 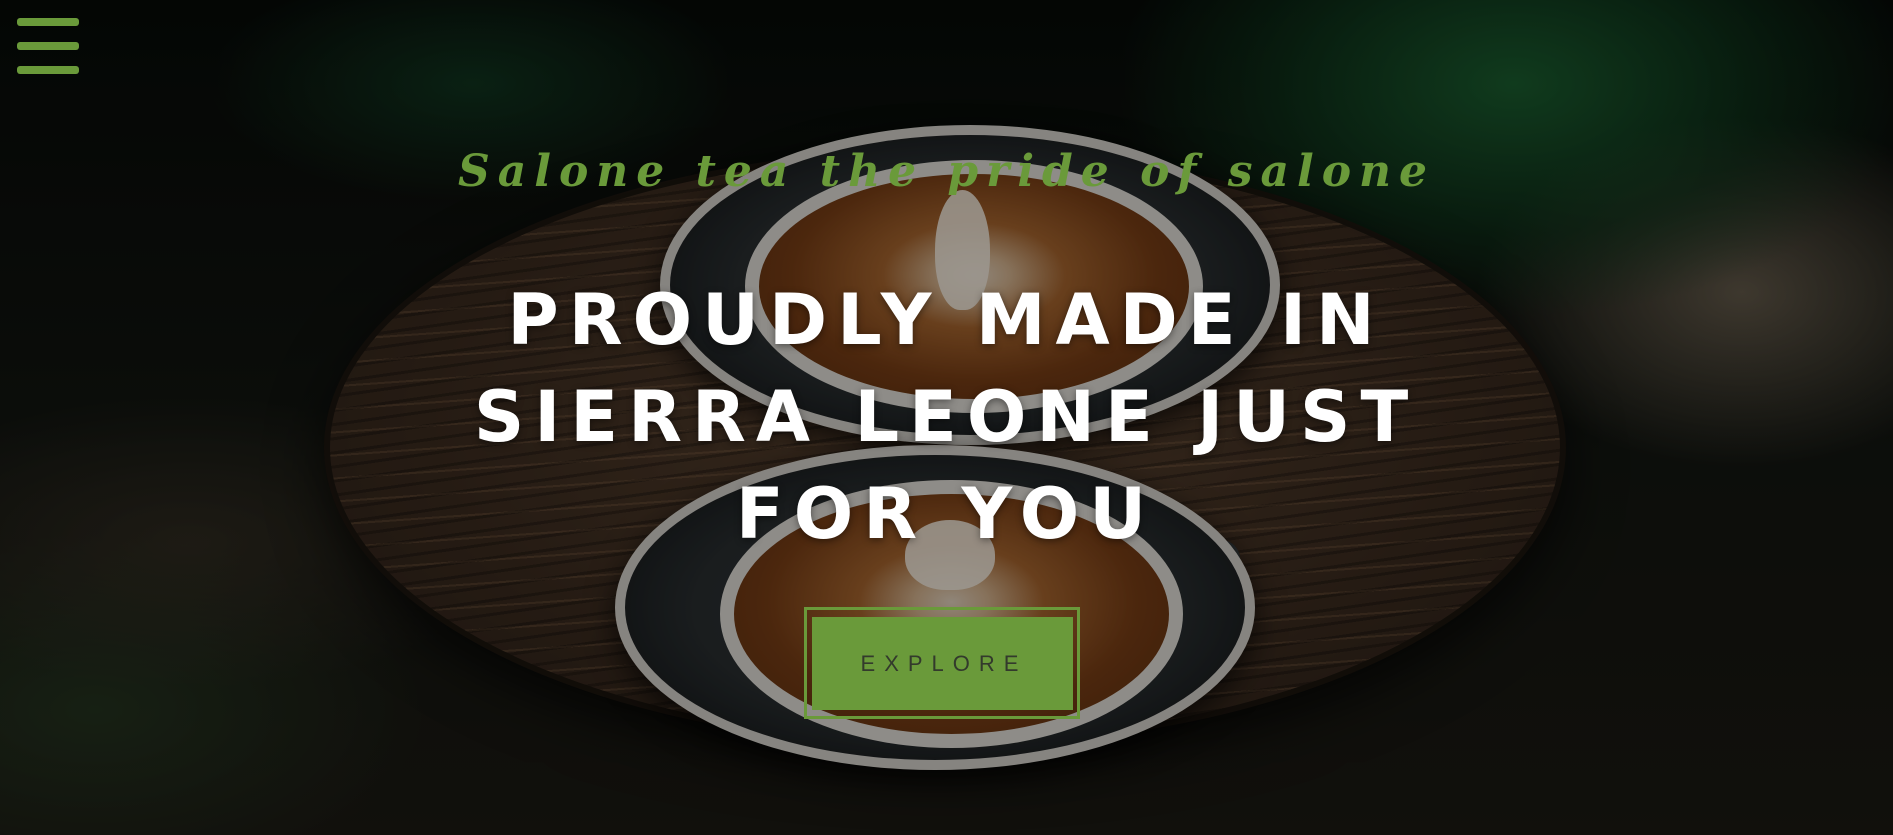 What do you see at coordinates (946, 171) in the screenshot?
I see `hero-tagline: Salone tea the pride of salone` at bounding box center [946, 171].